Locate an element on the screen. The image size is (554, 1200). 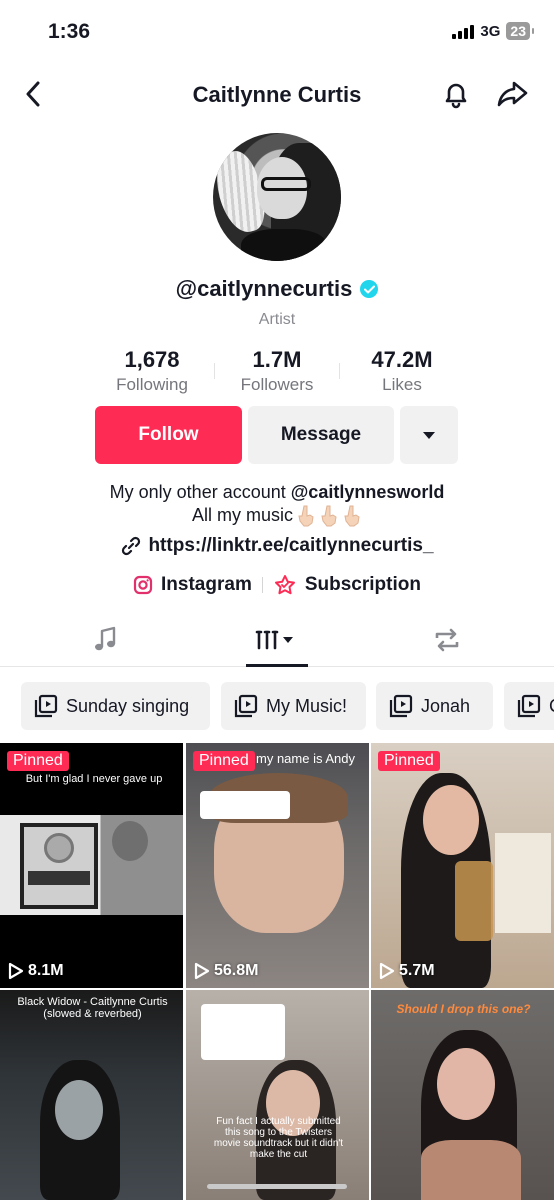
pointing-down-hand-icon is located at coordinates (329, 515).